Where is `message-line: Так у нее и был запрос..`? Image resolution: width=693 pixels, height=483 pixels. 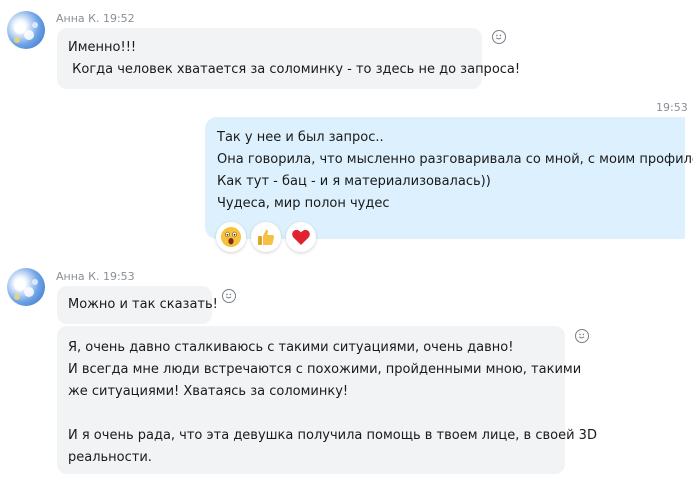
message-line: Так у нее и был запрос.. is located at coordinates (300, 137).